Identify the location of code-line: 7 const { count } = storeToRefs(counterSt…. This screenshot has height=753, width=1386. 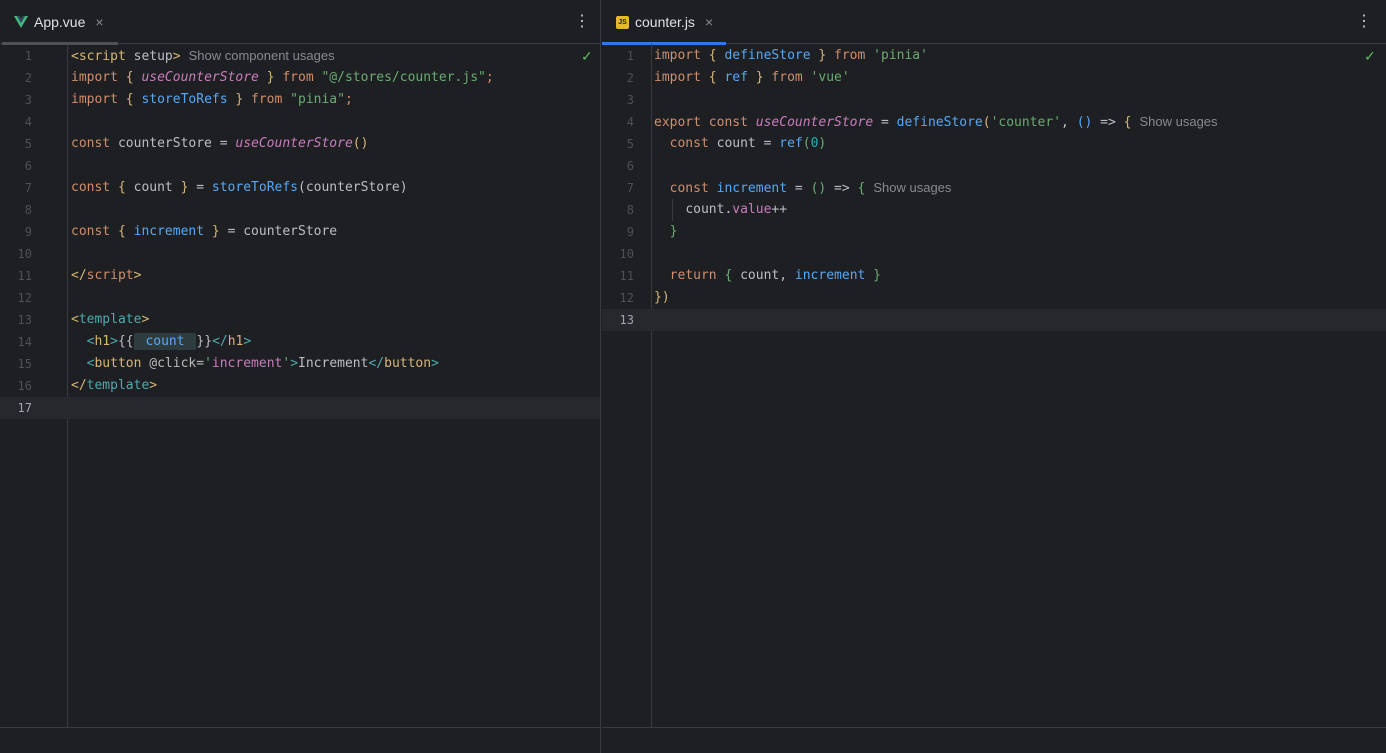
(300, 188).